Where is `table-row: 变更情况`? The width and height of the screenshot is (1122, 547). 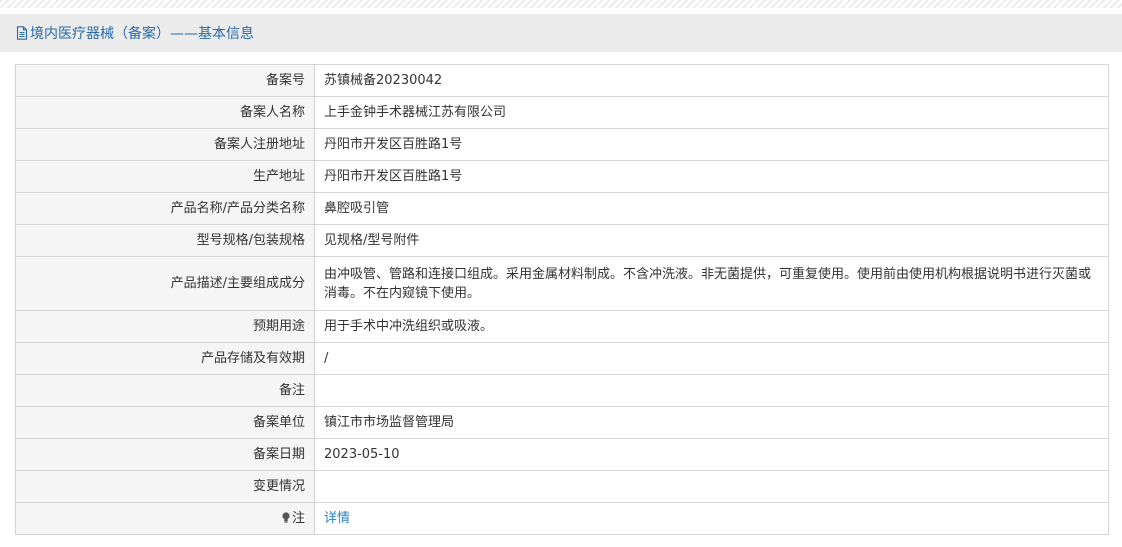 table-row: 变更情况 is located at coordinates (562, 486).